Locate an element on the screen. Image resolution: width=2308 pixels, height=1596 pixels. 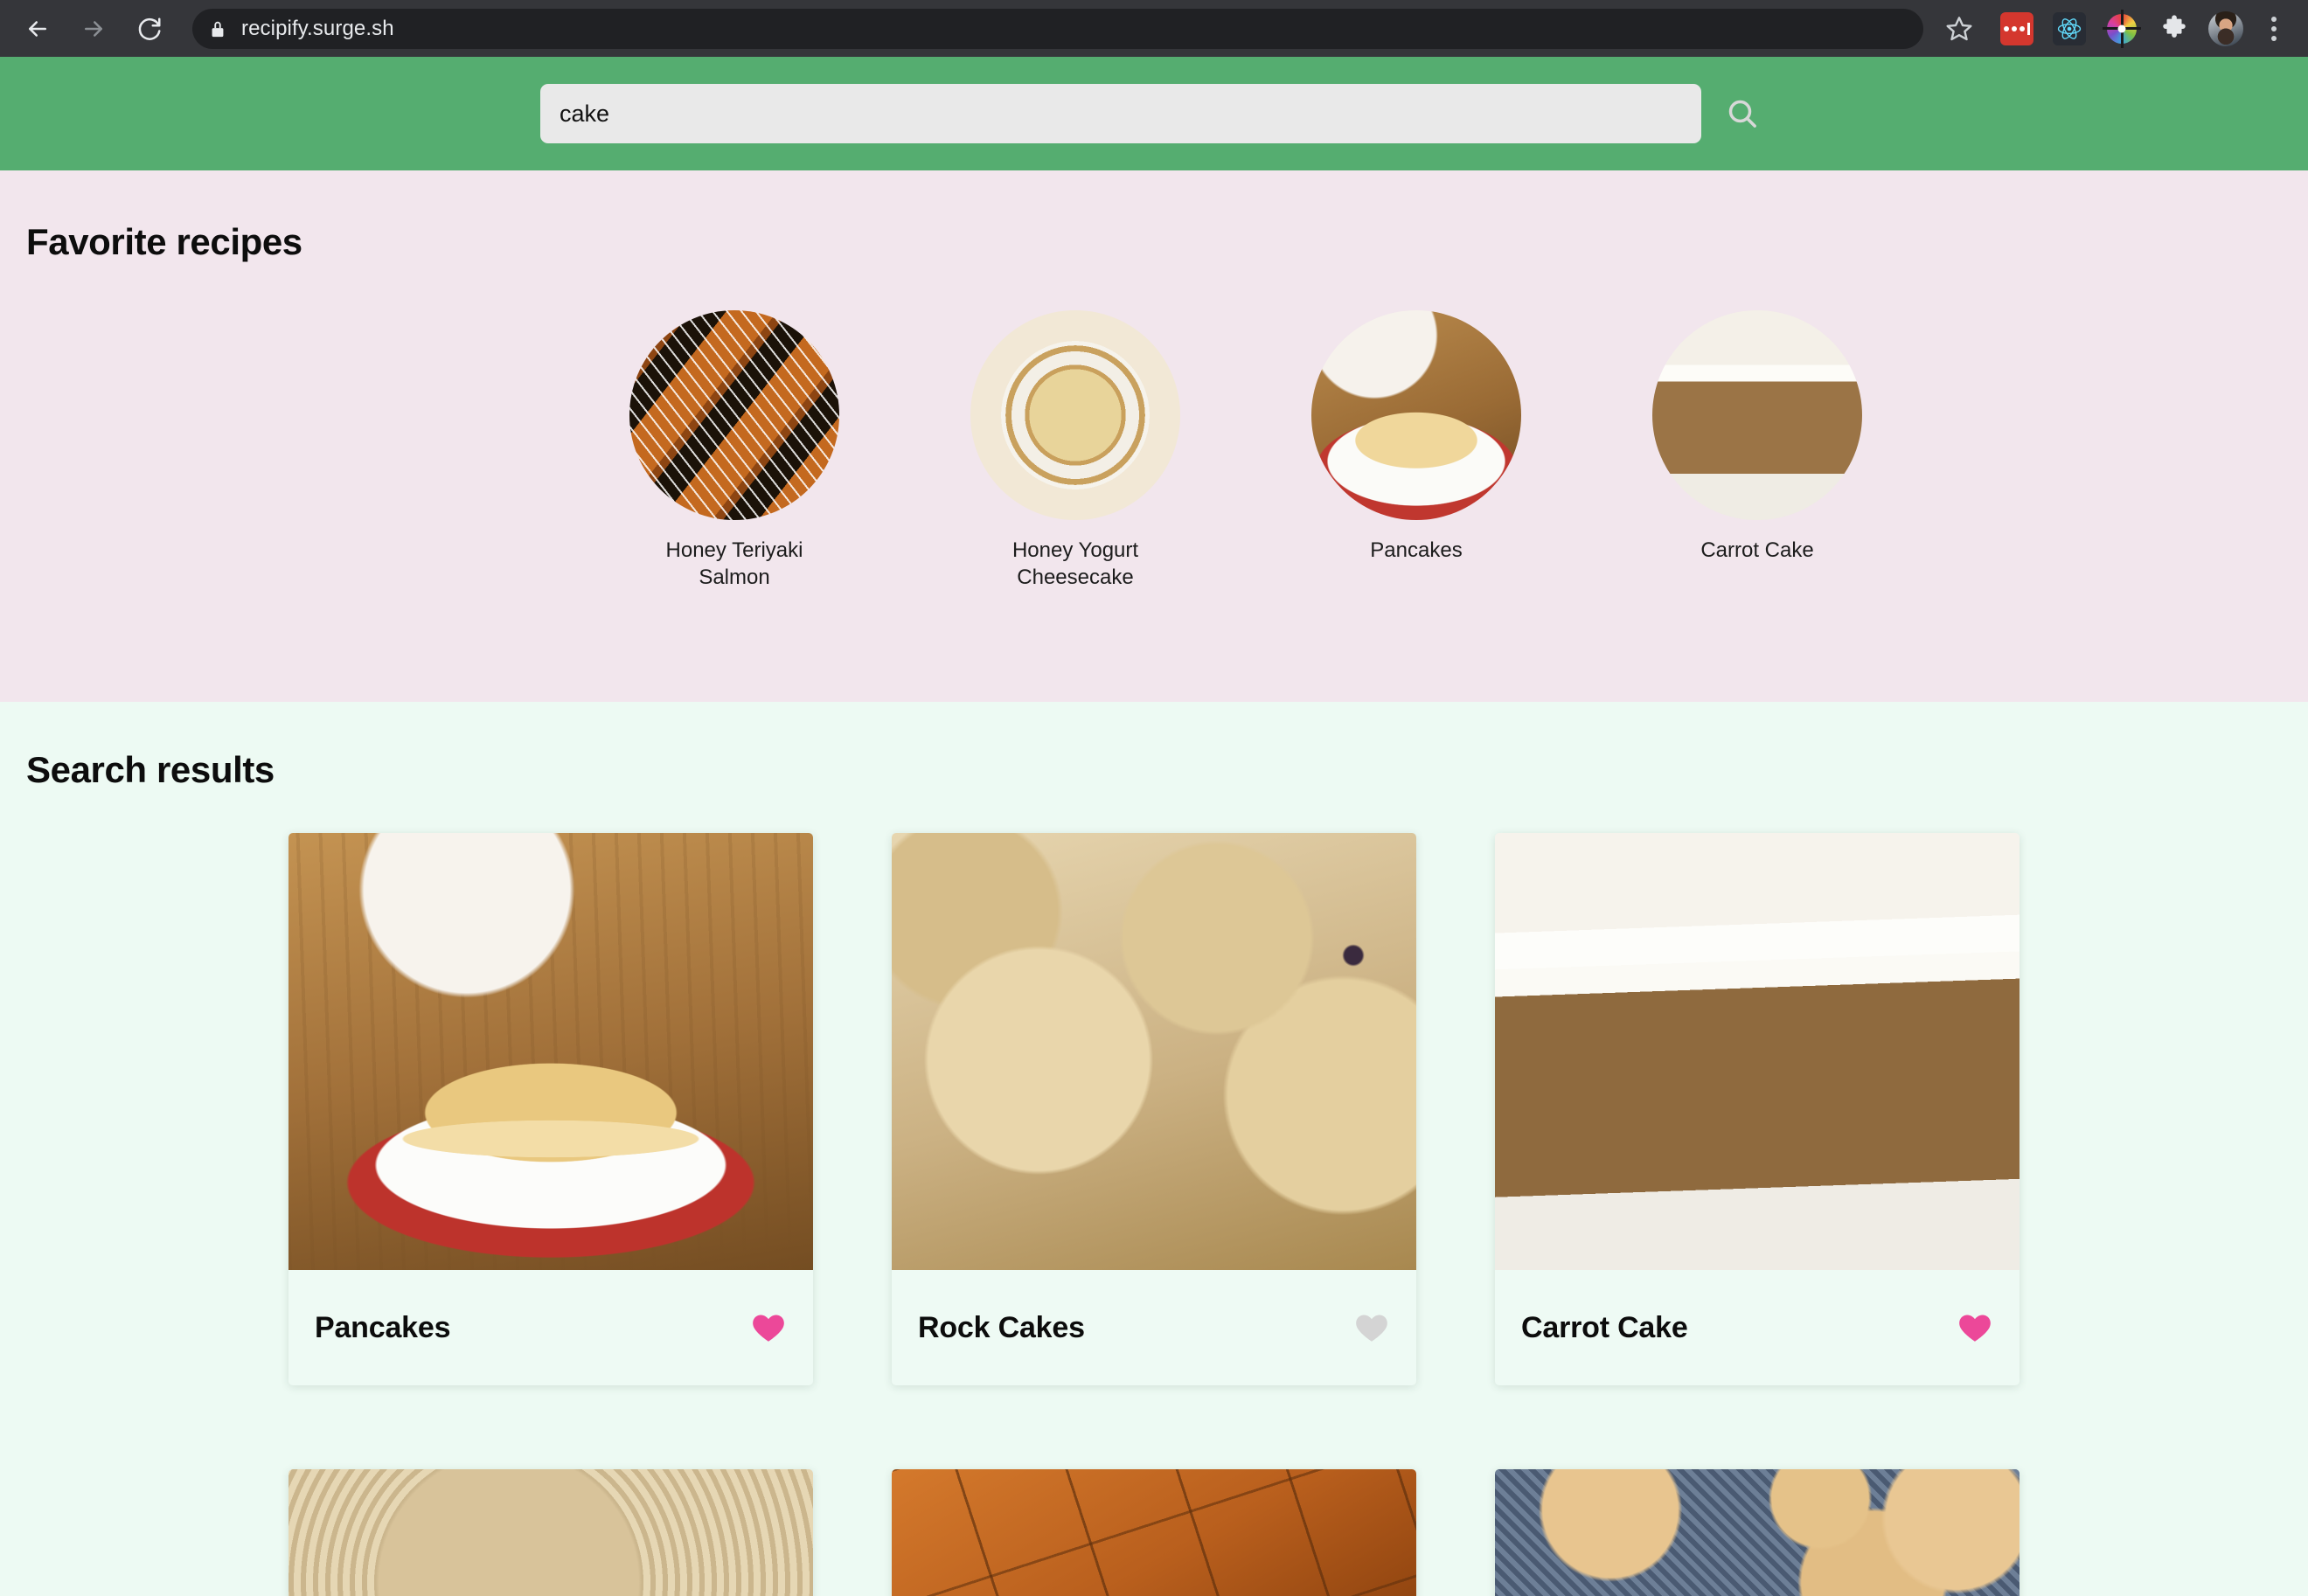
favorites-title: Favorite recipes is located at coordinates (164, 241).